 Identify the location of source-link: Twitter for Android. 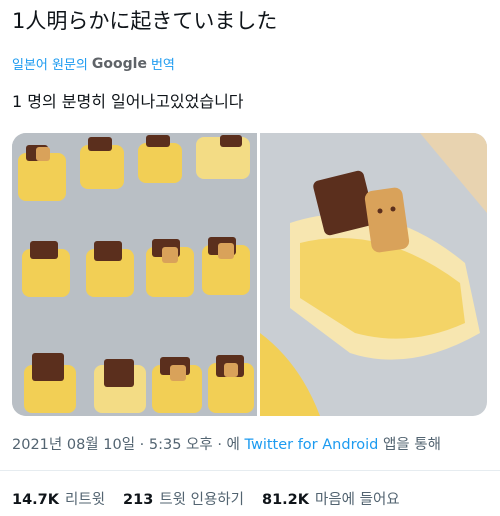
(312, 445).